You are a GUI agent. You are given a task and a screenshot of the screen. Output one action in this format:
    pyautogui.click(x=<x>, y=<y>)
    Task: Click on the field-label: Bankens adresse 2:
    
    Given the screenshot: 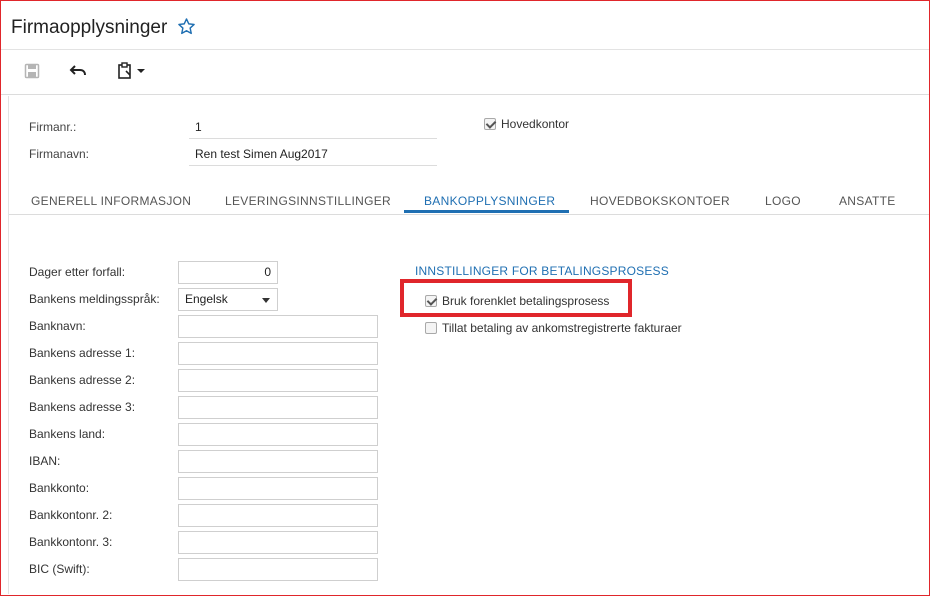 What is the action you would take?
    pyautogui.click(x=82, y=380)
    